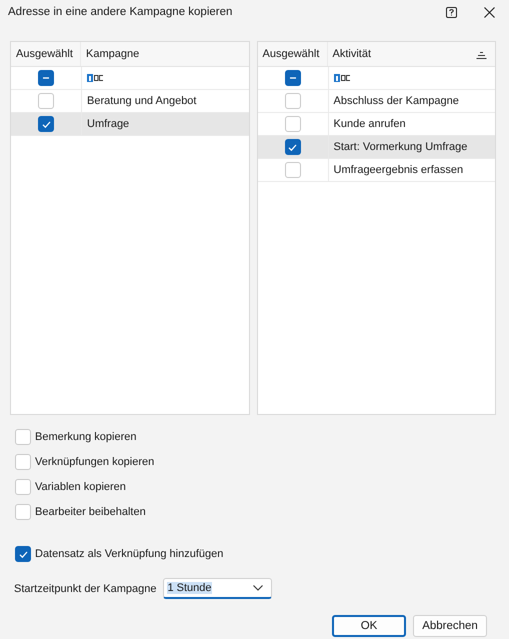  I want to click on option-label: Bearbeiter beibehalten, so click(90, 512).